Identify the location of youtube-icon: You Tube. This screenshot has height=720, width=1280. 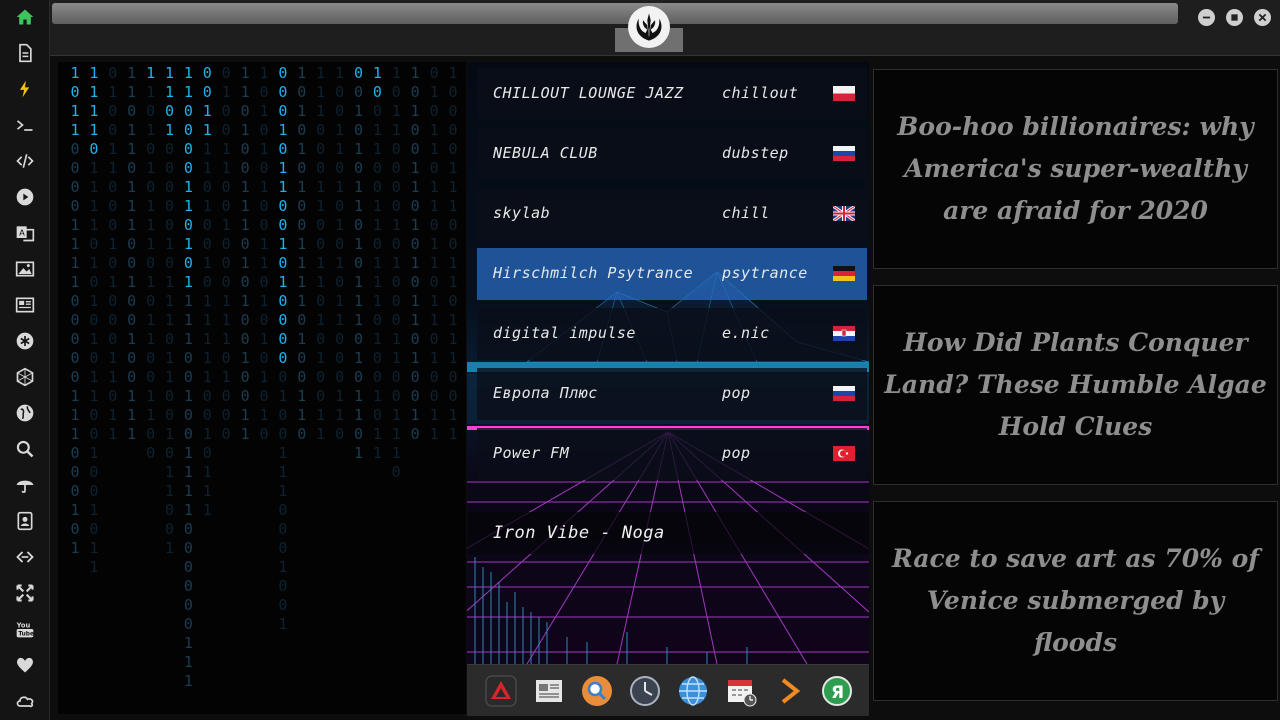
(25, 629).